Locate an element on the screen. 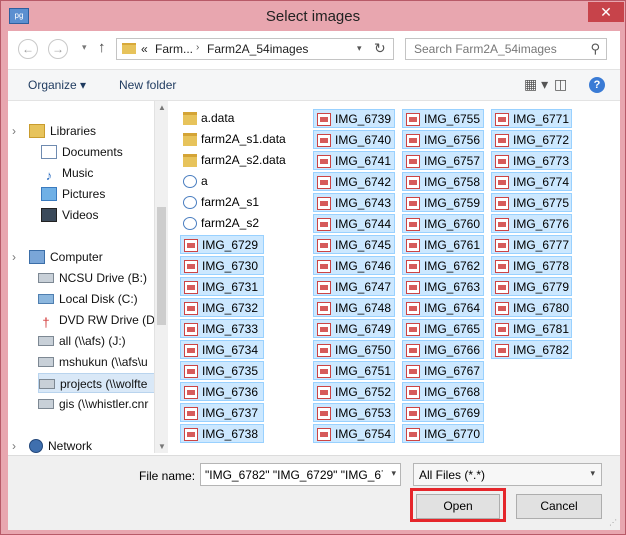  file-item: IMG_6732 is located at coordinates (222, 307).